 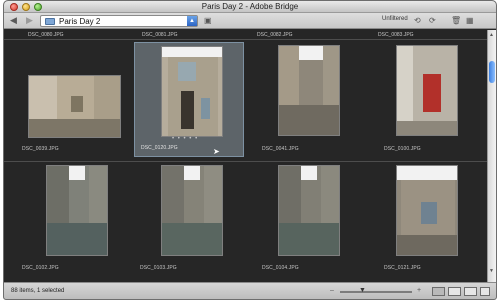 I want to click on forward-arrow-icon: ▶, so click(x=29, y=20).